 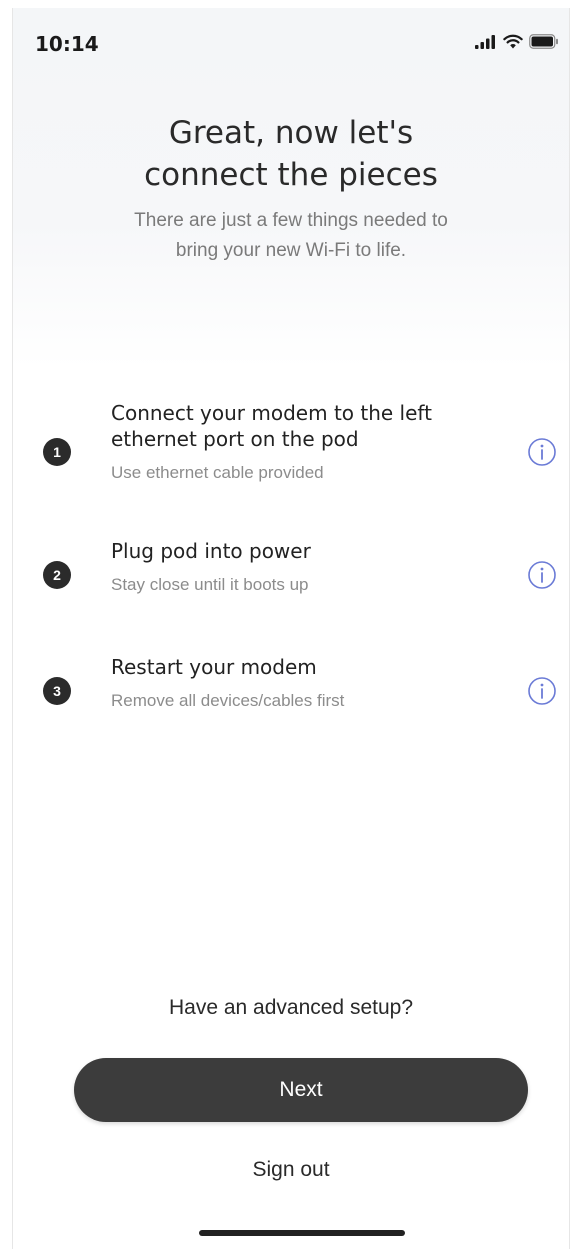 I want to click on page-title: Great, now let's connect the pieces, so click(x=291, y=154).